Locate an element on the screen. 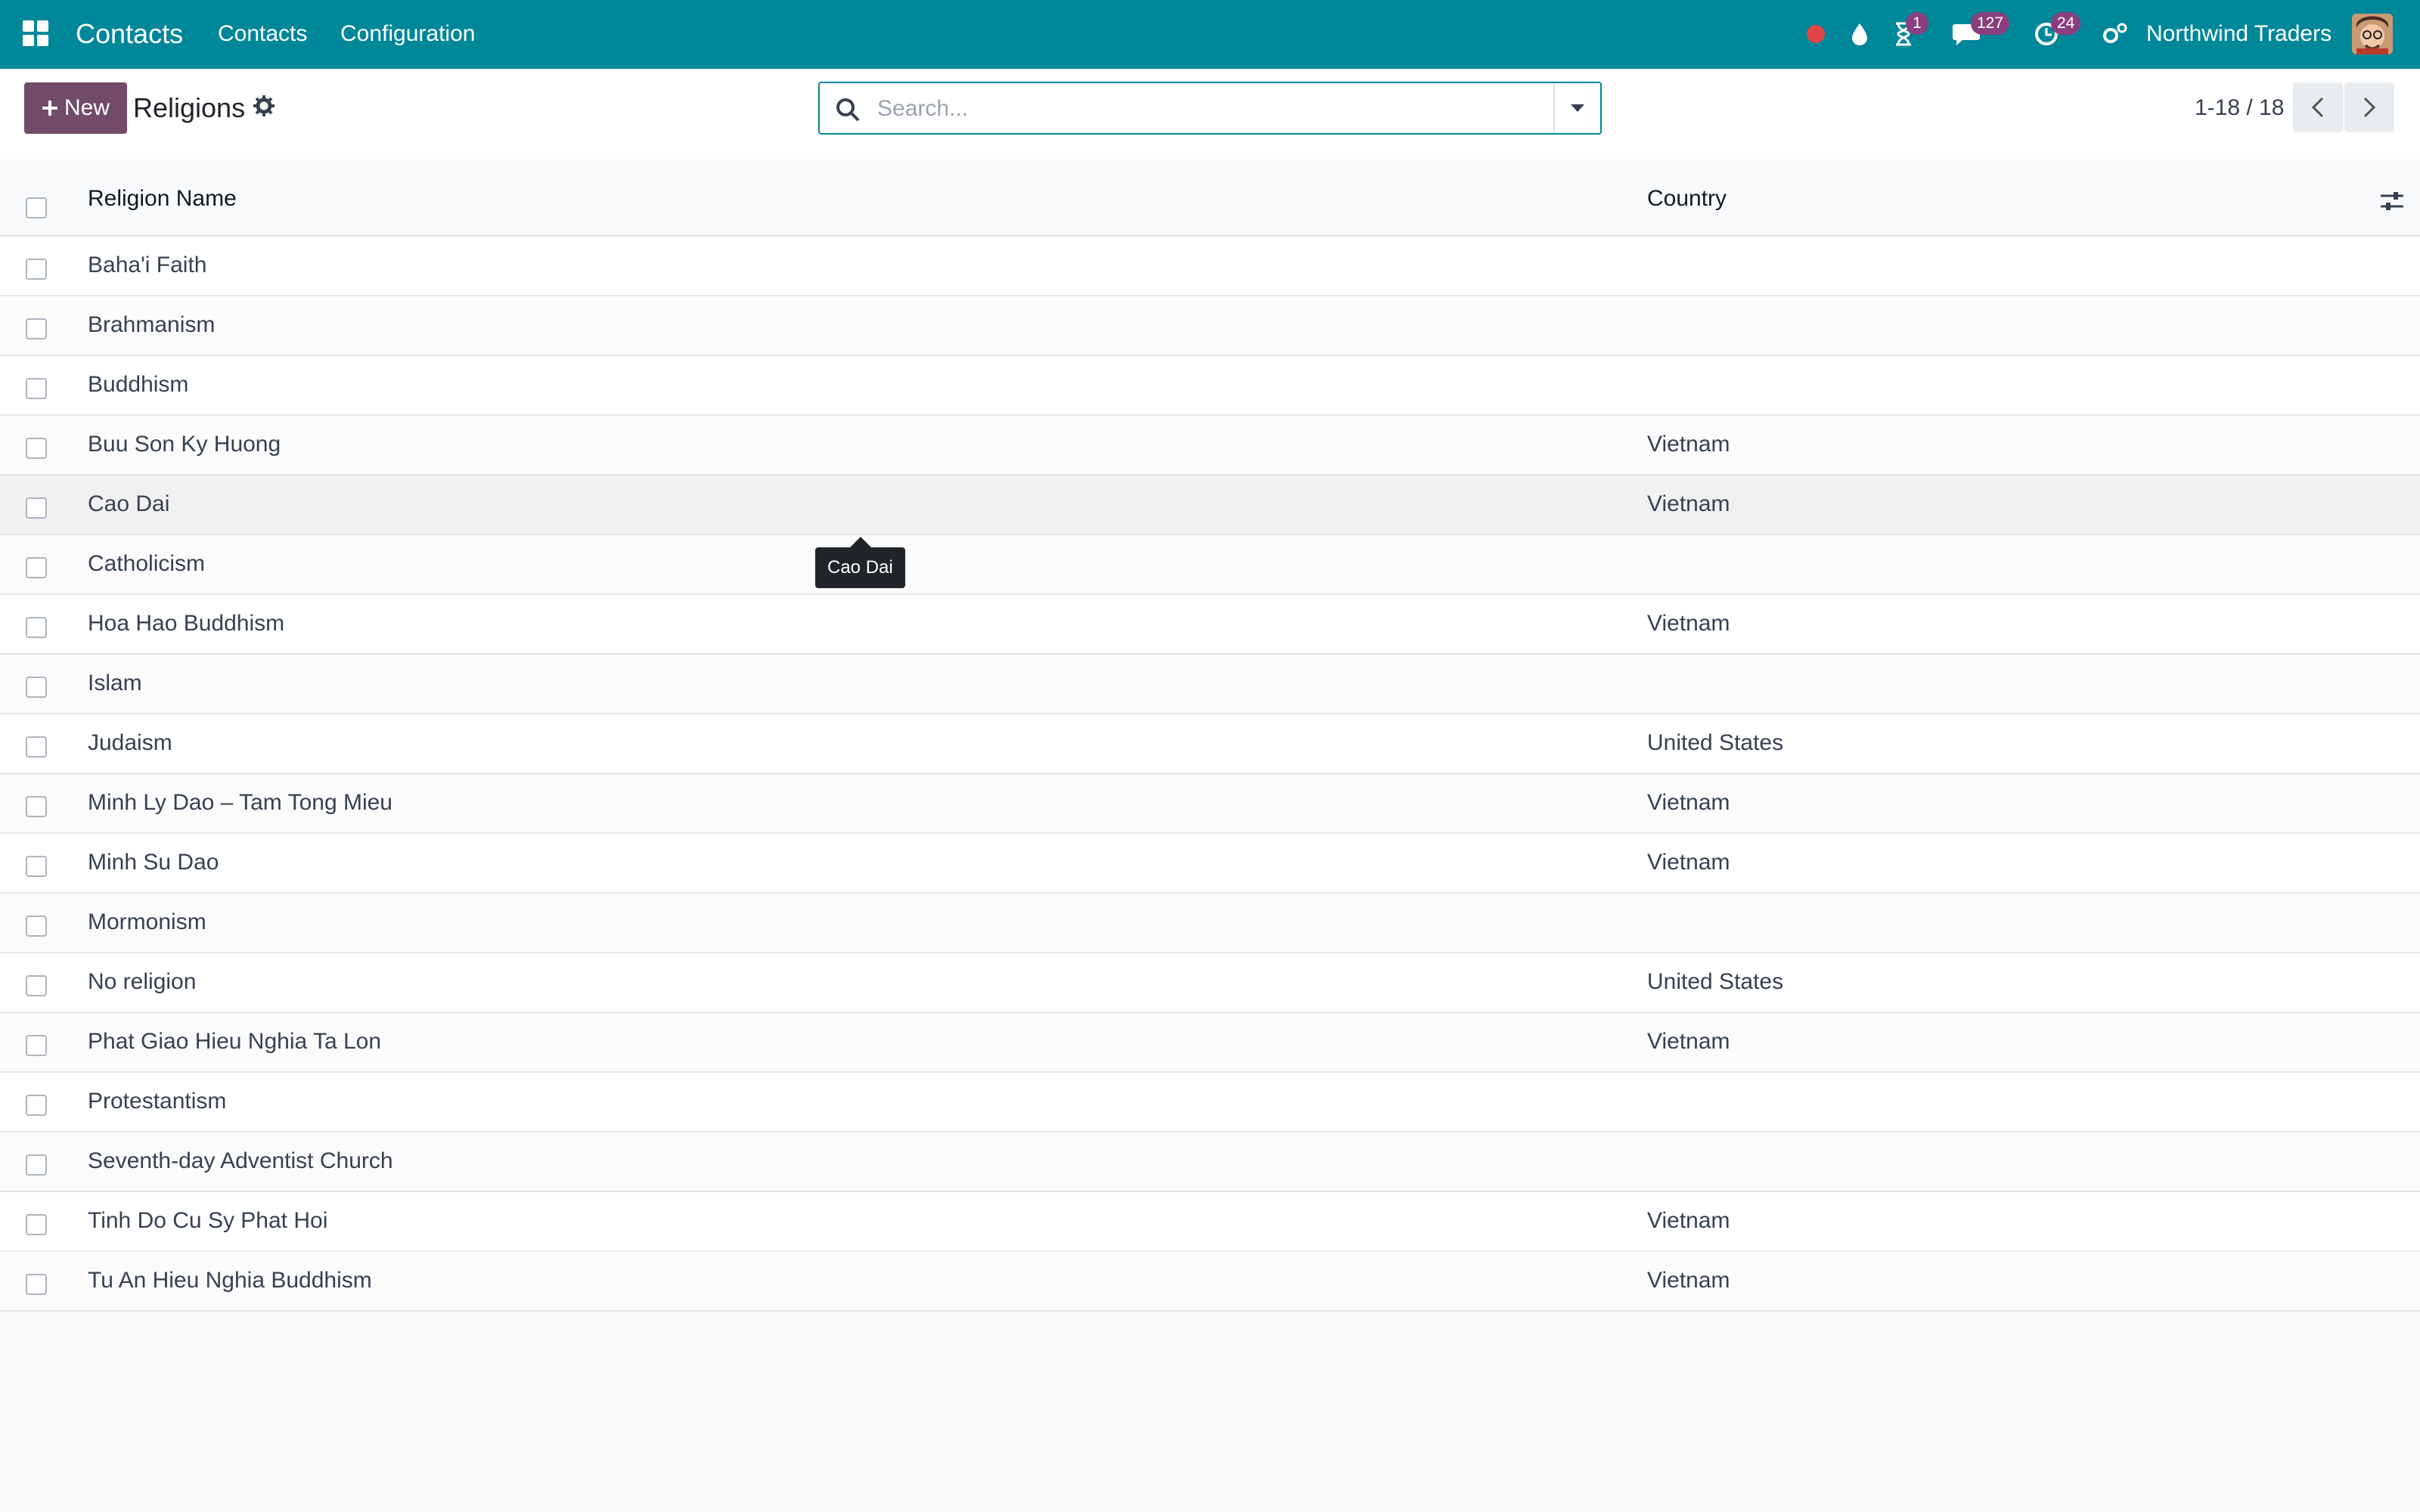  religion-name-cell: Hoa Hao Buddhism is located at coordinates (186, 623).